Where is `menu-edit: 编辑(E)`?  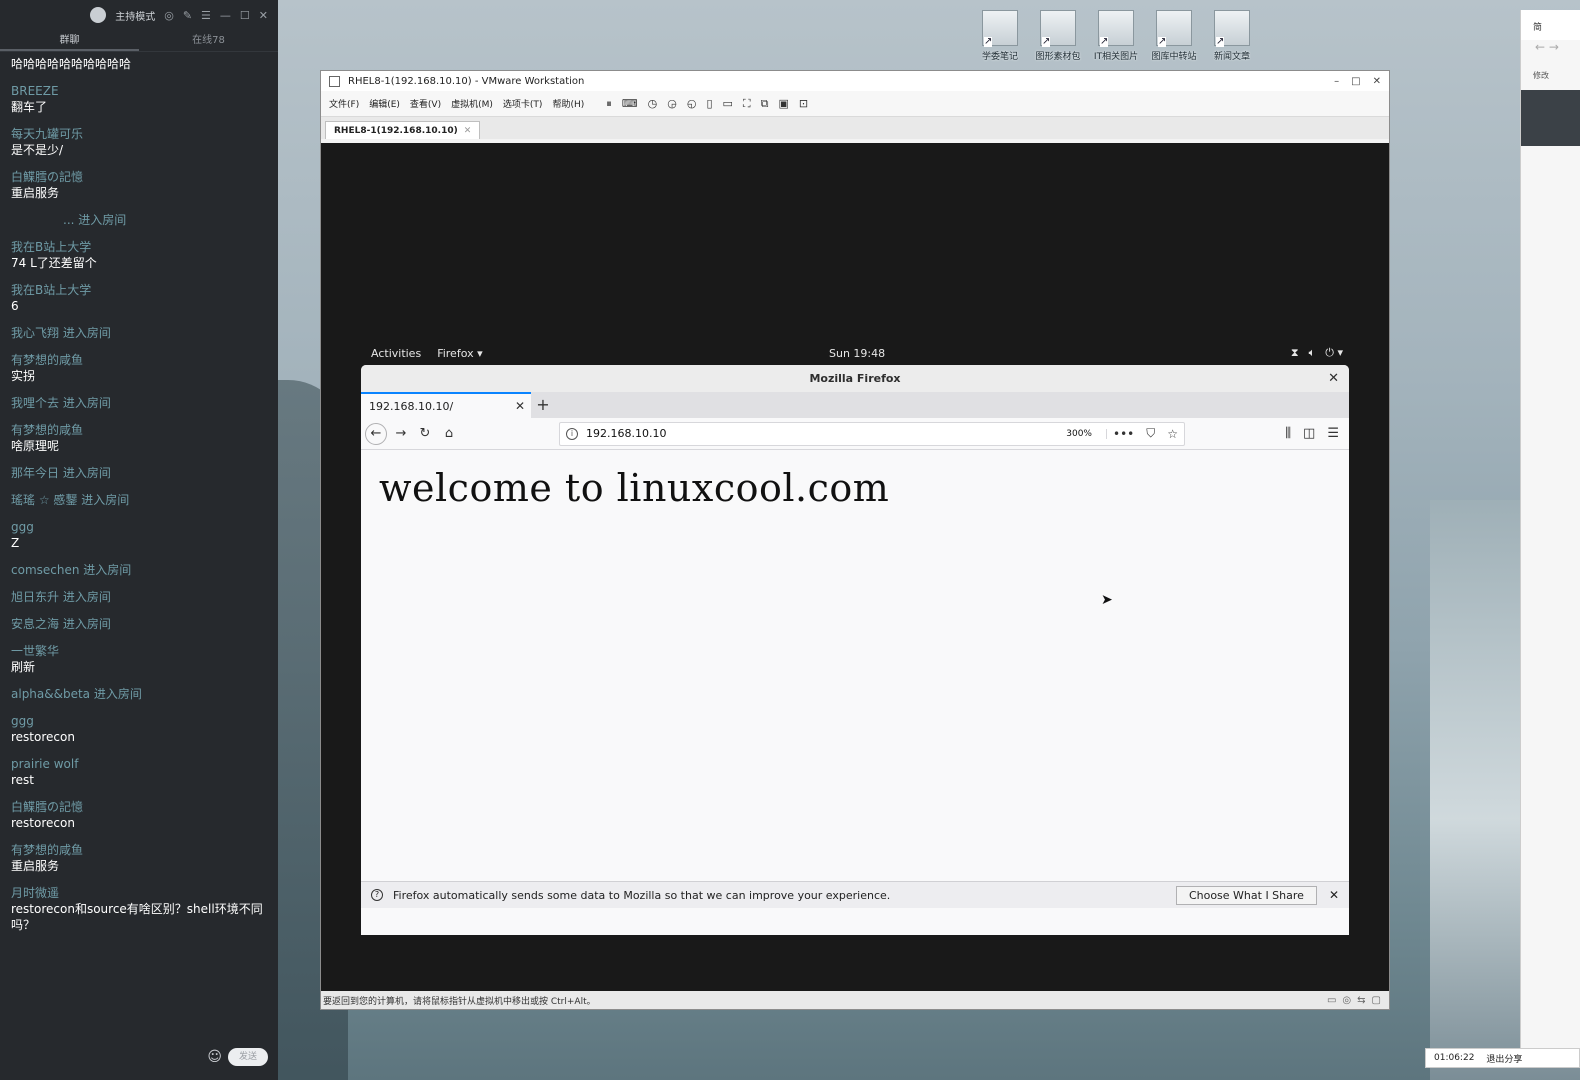
menu-edit: 编辑(E) is located at coordinates (384, 103).